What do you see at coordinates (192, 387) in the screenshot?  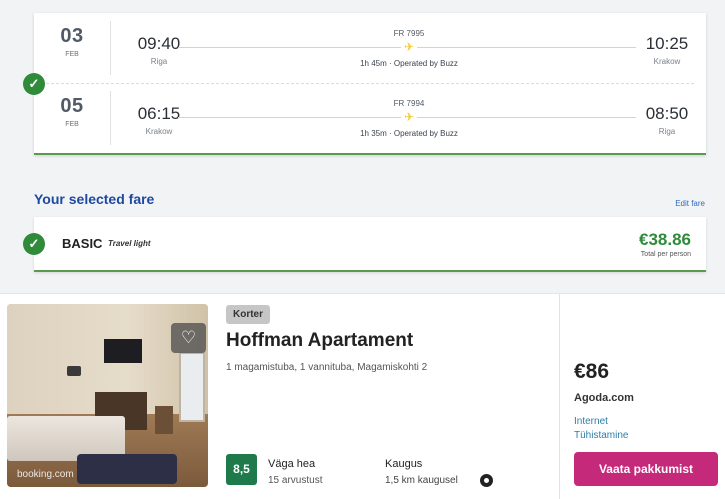 I see `photo-window` at bounding box center [192, 387].